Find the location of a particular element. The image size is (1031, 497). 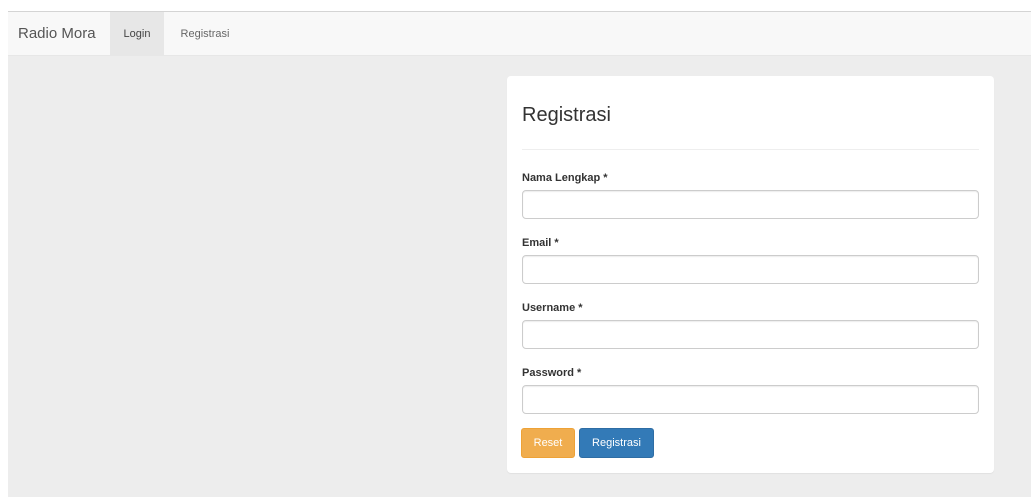

username-label: Username * is located at coordinates (552, 308).